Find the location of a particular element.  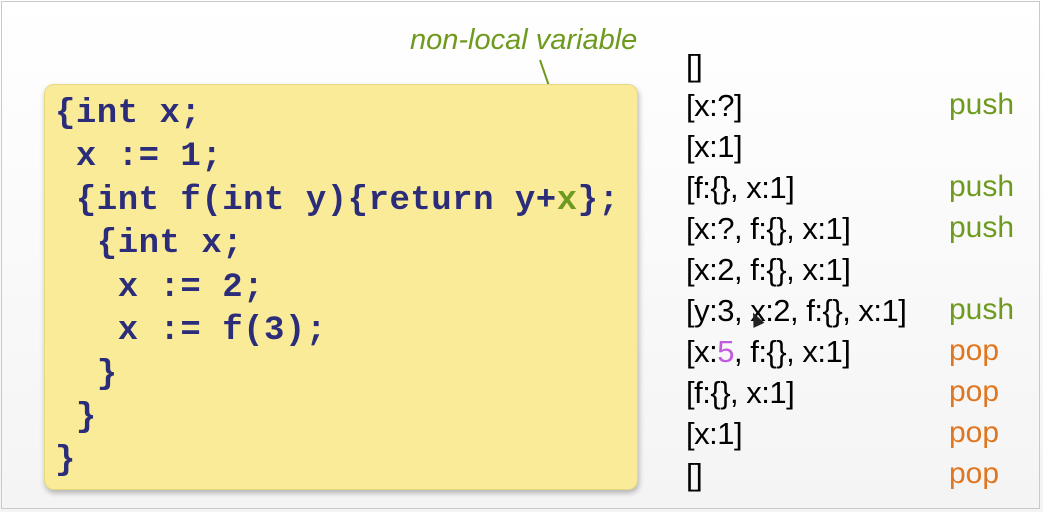

code-line: {int f(int y){return y+x}; is located at coordinates (337, 201).